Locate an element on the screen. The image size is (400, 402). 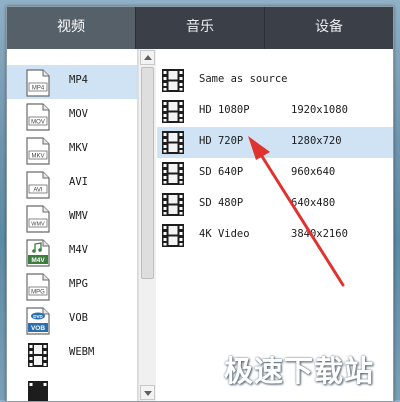
resolution-item-same-as-source: Same as source is located at coordinates (275, 80).